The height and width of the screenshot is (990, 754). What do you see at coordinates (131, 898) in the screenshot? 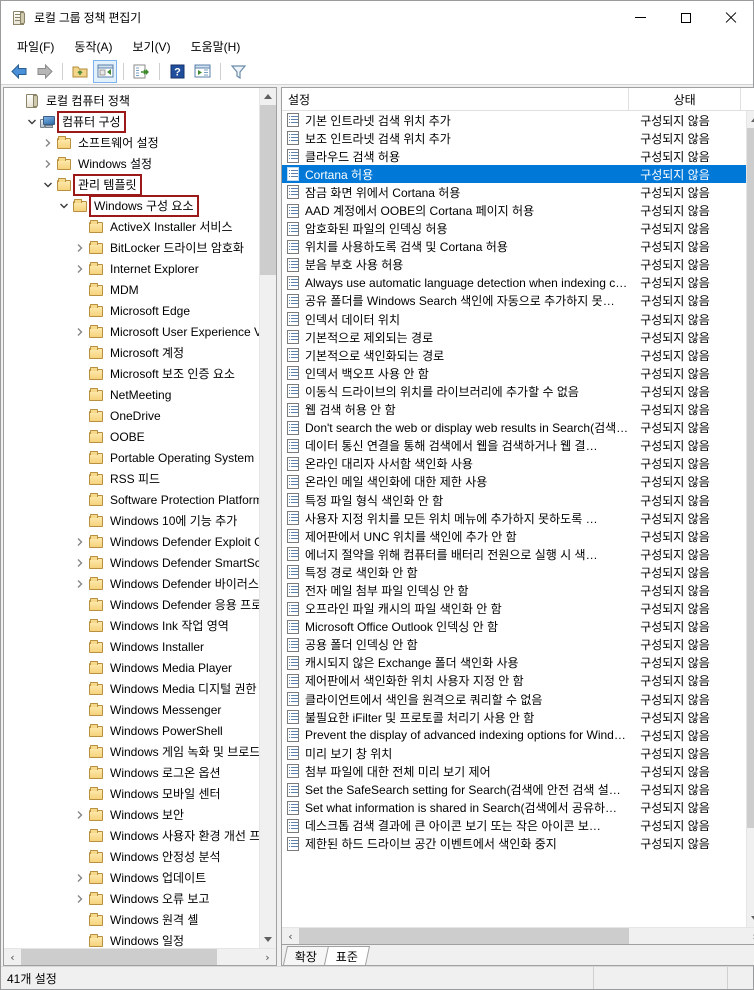
I see `tree-node: Windows 오류 보고` at bounding box center [131, 898].